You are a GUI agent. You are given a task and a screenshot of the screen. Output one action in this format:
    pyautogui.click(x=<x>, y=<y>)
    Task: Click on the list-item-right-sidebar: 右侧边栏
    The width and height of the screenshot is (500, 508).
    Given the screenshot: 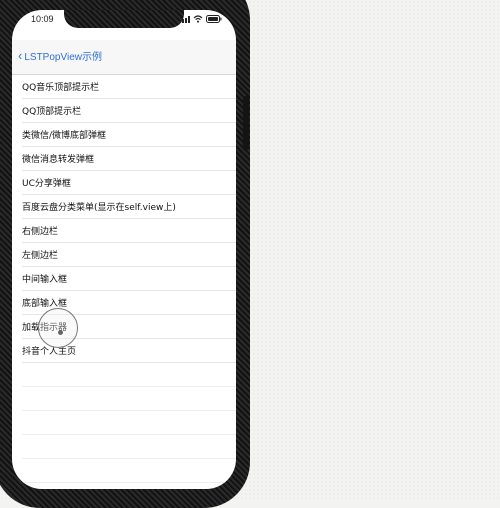 What is the action you would take?
    pyautogui.click(x=129, y=231)
    